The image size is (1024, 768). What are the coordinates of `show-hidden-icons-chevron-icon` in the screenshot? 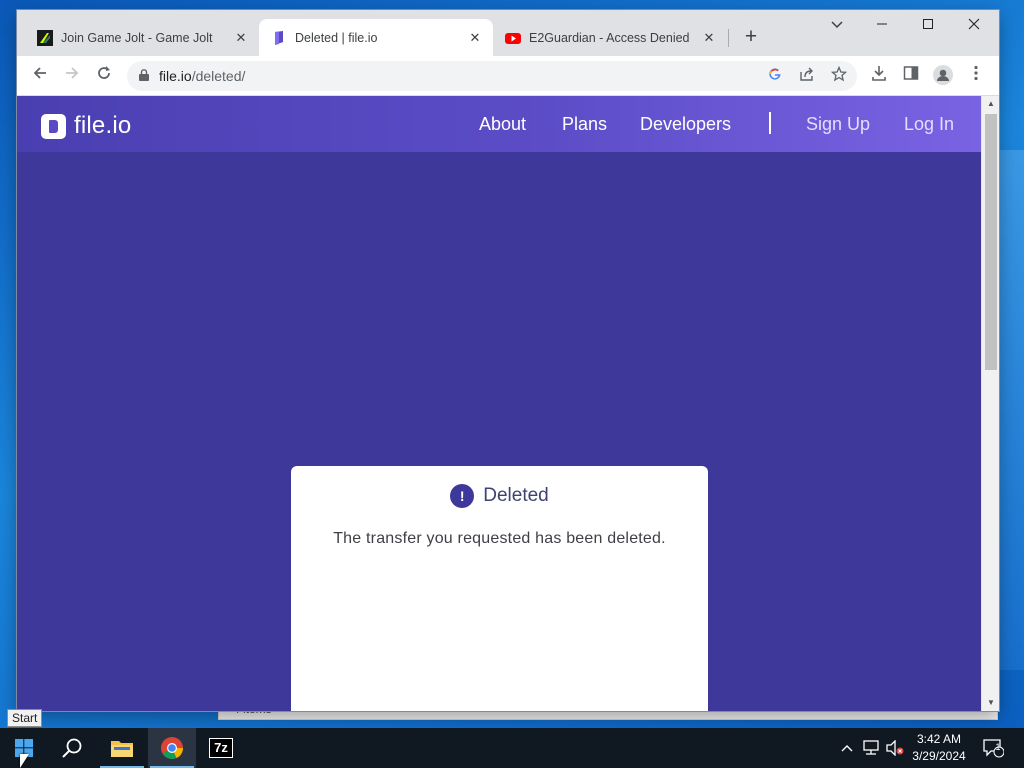 It's located at (847, 748).